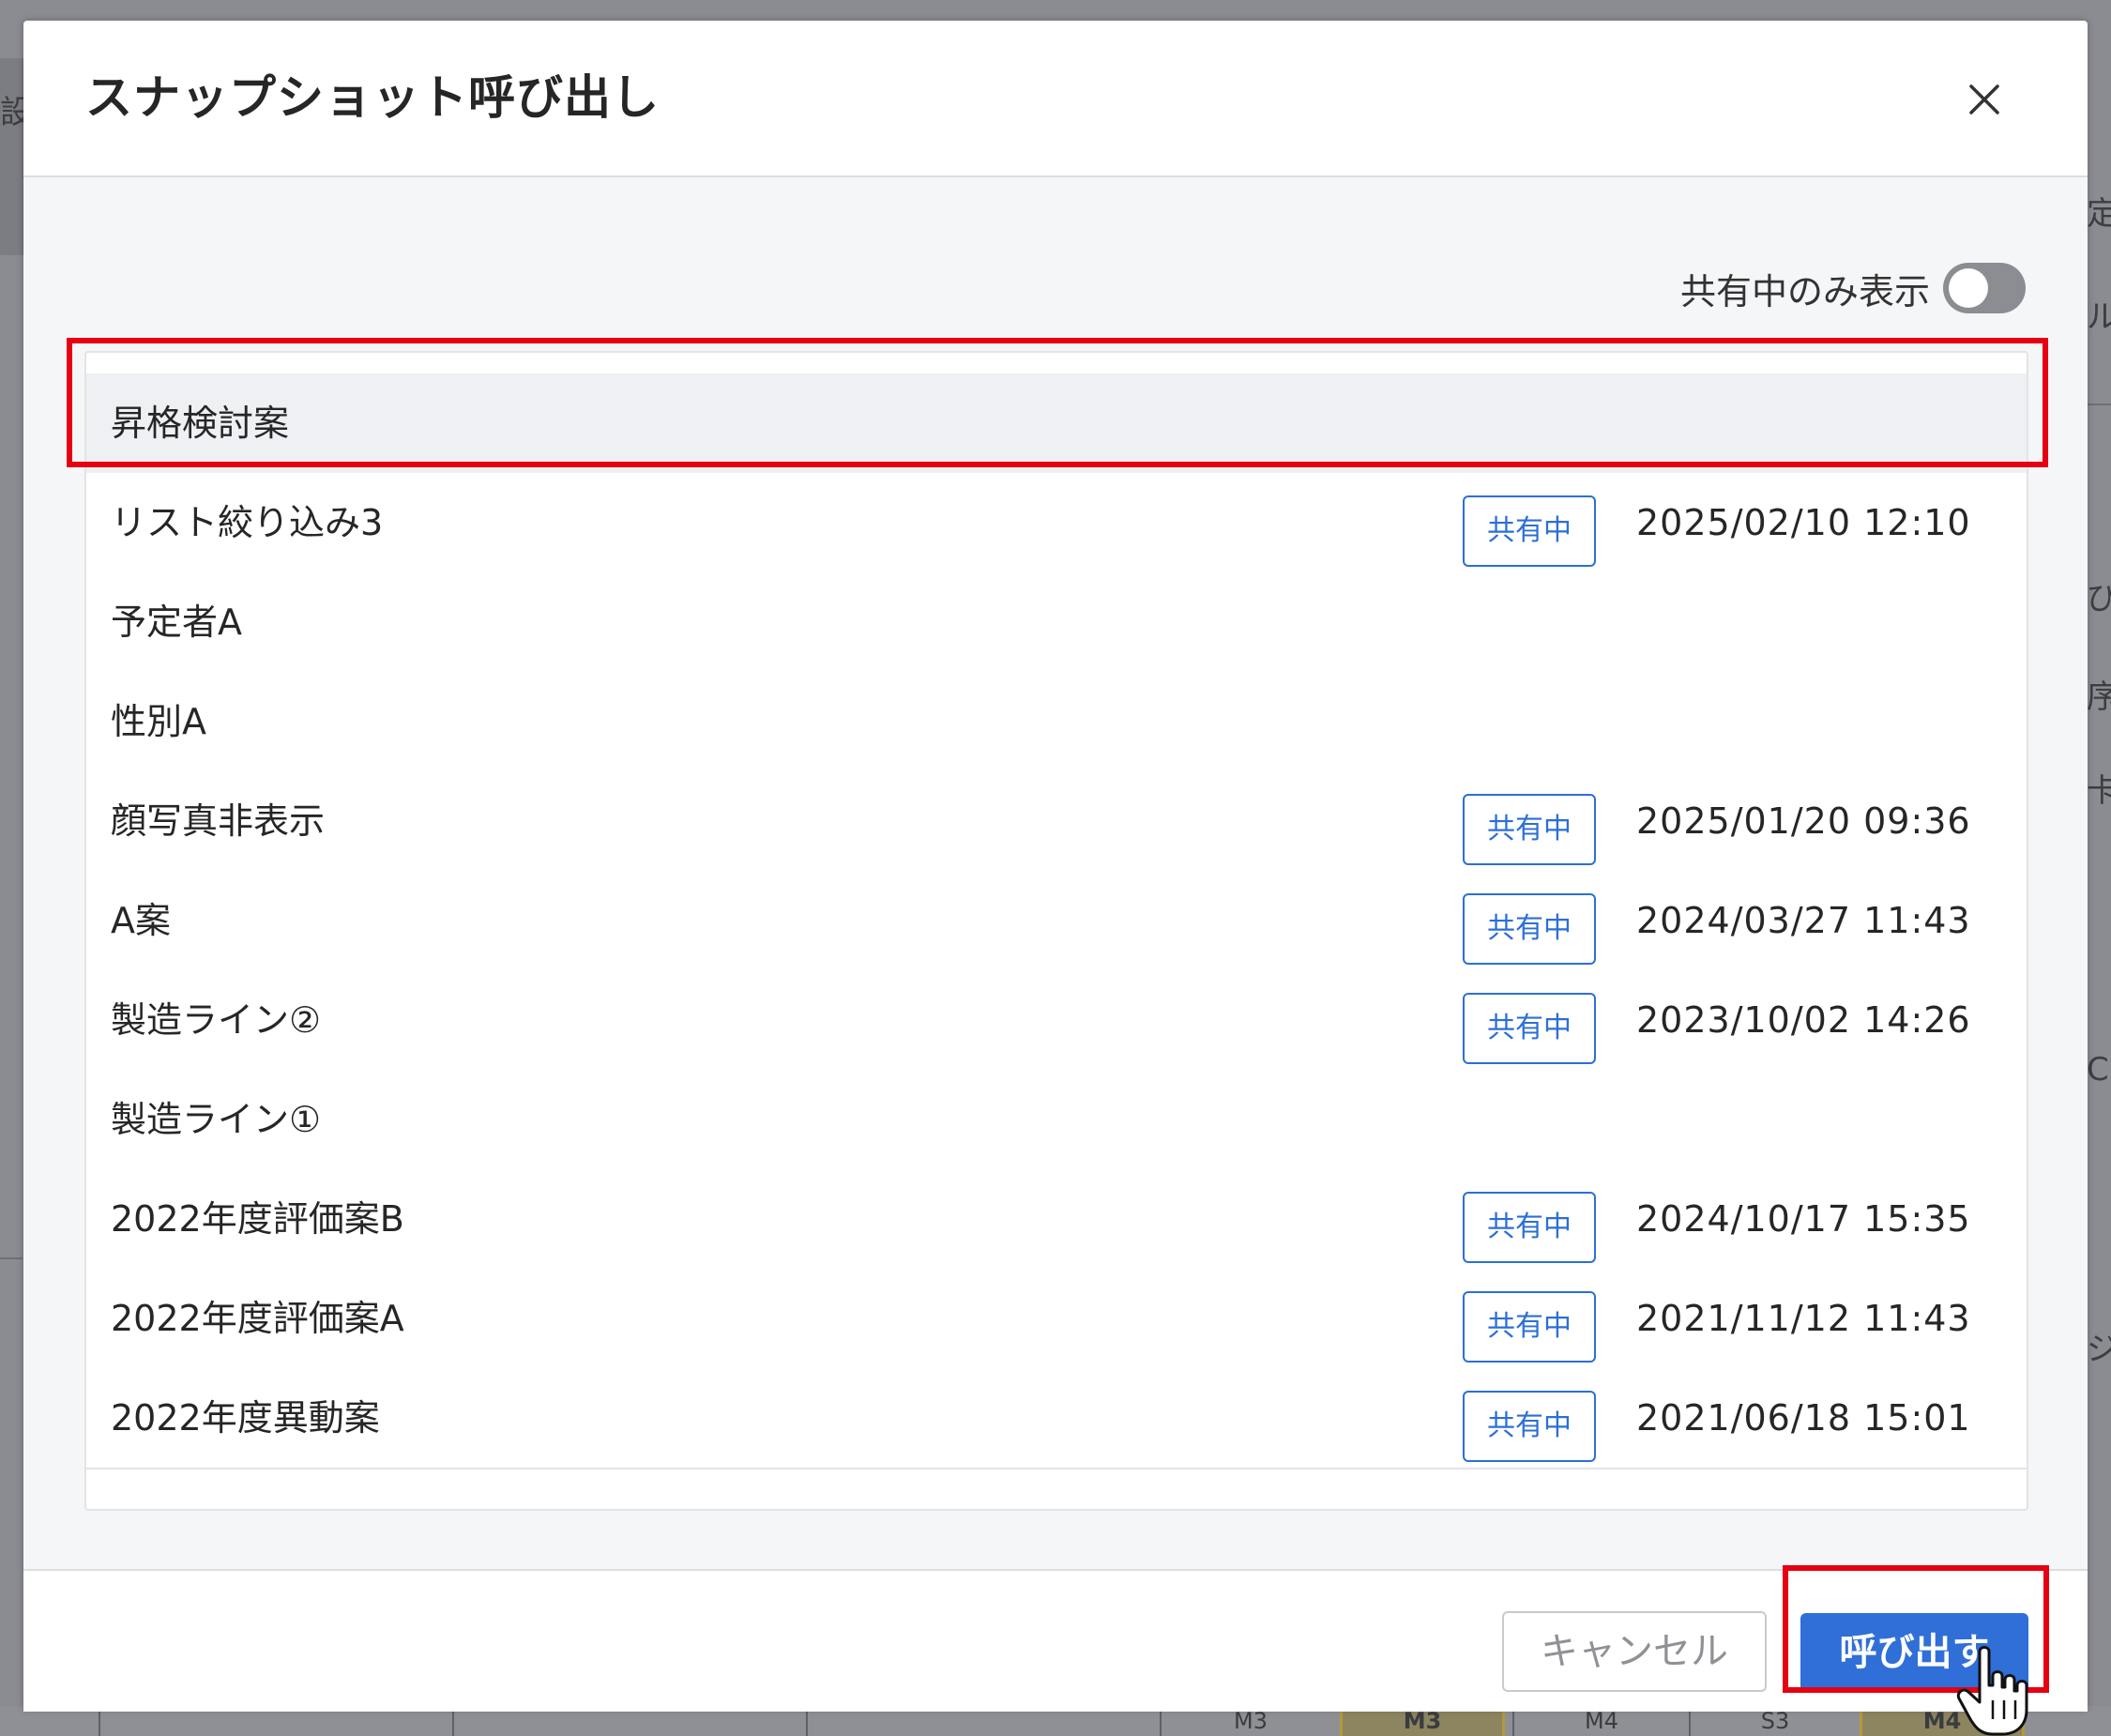  Describe the element at coordinates (1968, 288) in the screenshot. I see `toggle-knob` at that location.